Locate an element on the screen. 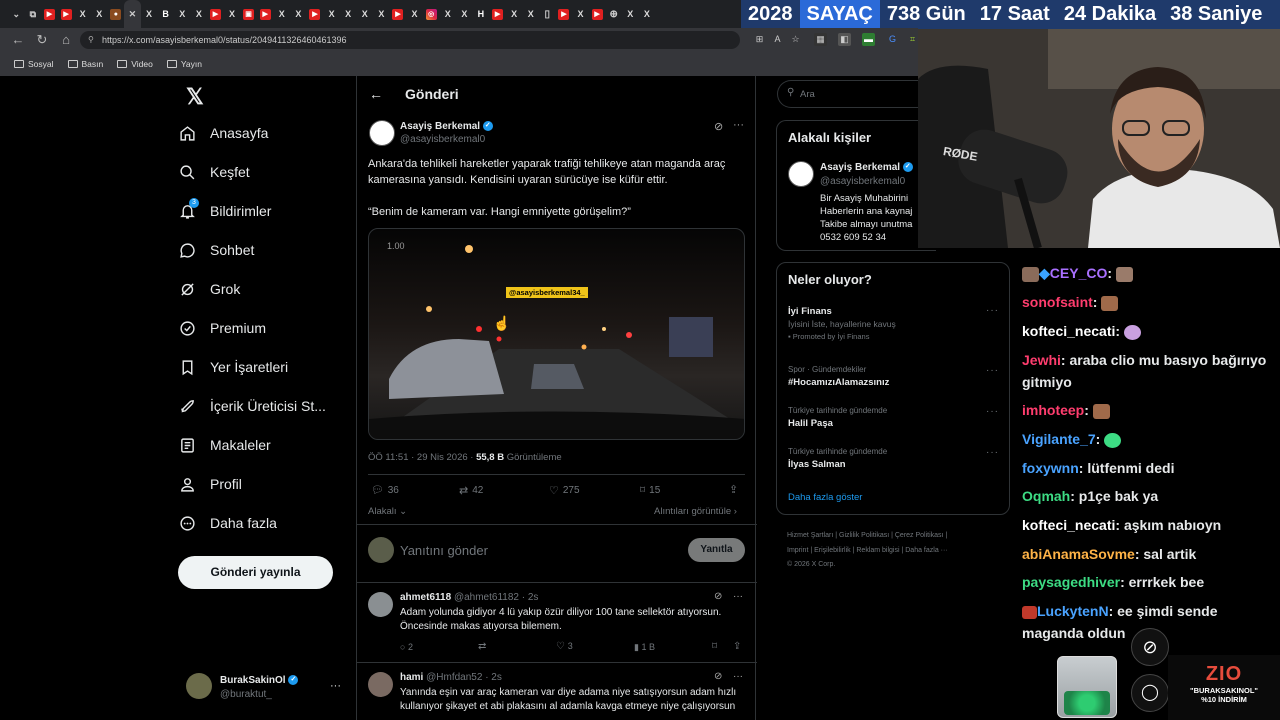  grok-fab-icon: ⊘ is located at coordinates (1150, 647).